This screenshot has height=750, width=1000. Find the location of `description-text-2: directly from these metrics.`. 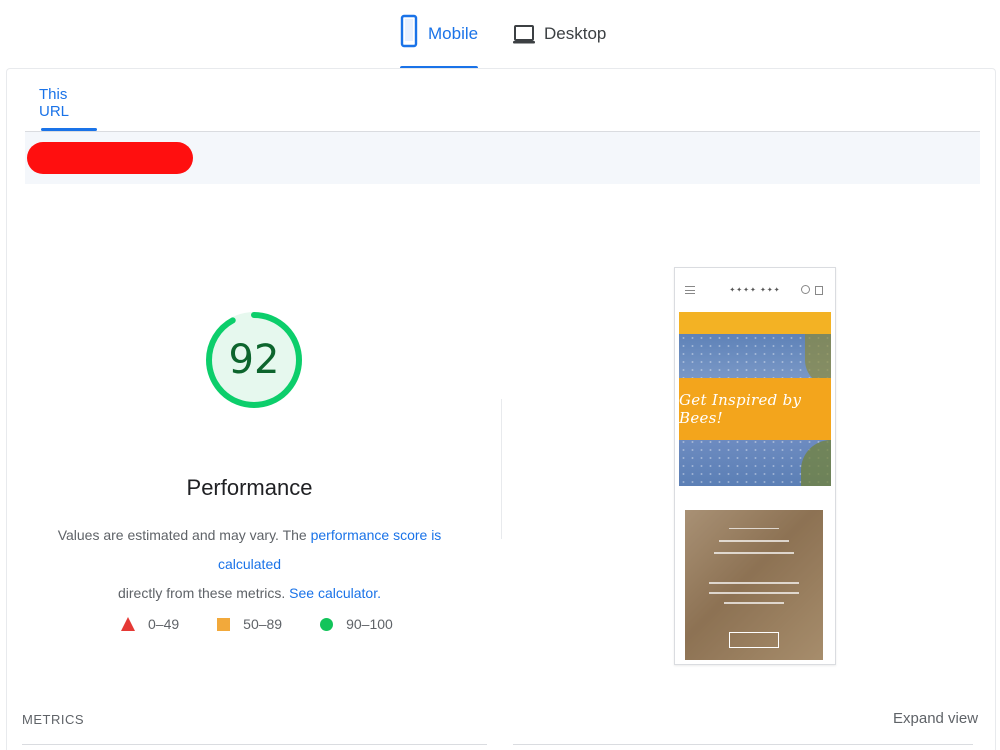

description-text-2: directly from these metrics. is located at coordinates (204, 593).